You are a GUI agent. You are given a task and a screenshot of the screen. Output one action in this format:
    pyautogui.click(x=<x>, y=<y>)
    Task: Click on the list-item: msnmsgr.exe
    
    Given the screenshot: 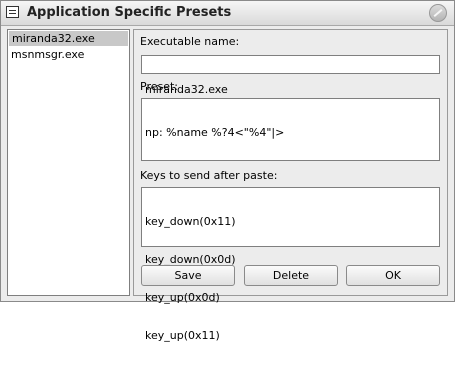 What is the action you would take?
    pyautogui.click(x=68, y=54)
    